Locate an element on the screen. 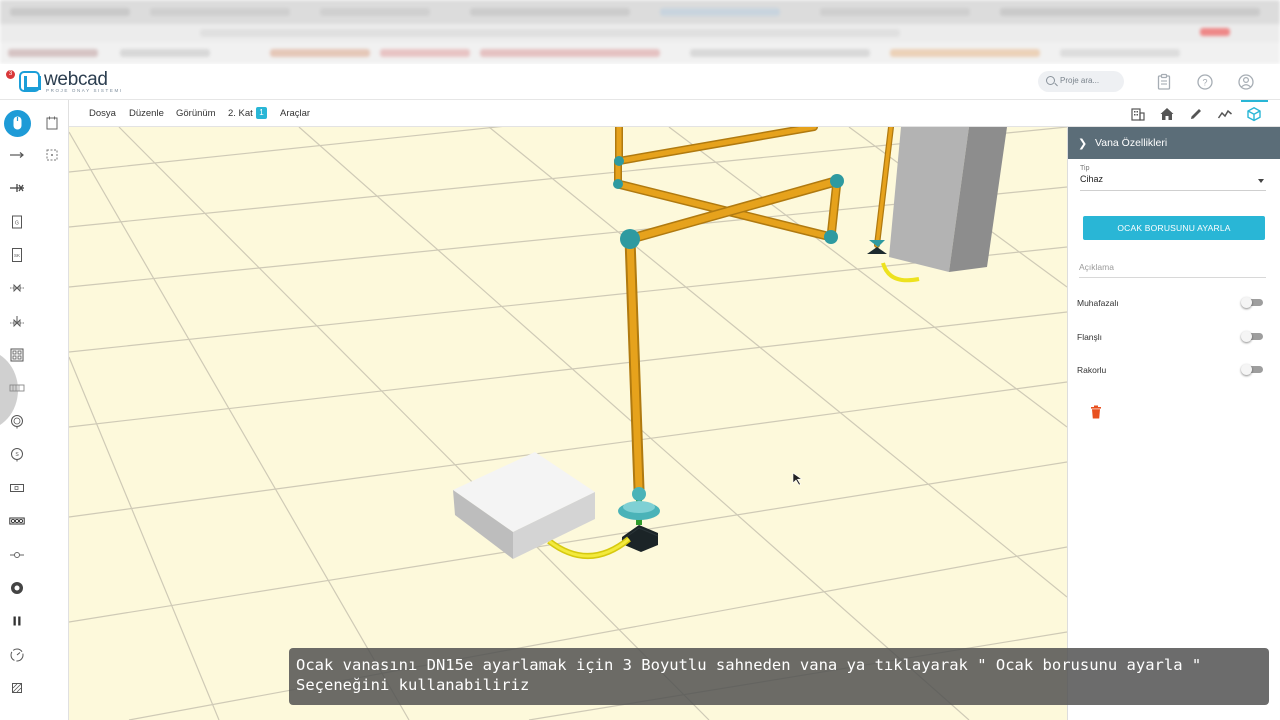 Image resolution: width=1280 pixels, height=720 pixels. clock-icon is located at coordinates (17, 655).